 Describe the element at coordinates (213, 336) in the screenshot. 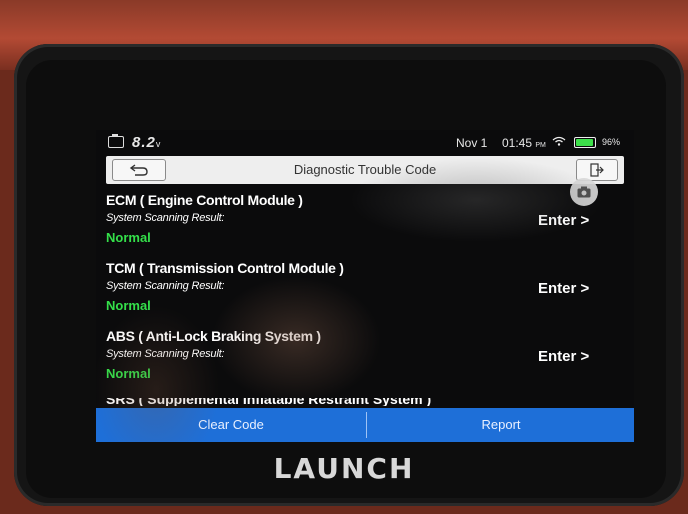

I see `module-name: ABS ( Anti-Lock Braking System )` at that location.